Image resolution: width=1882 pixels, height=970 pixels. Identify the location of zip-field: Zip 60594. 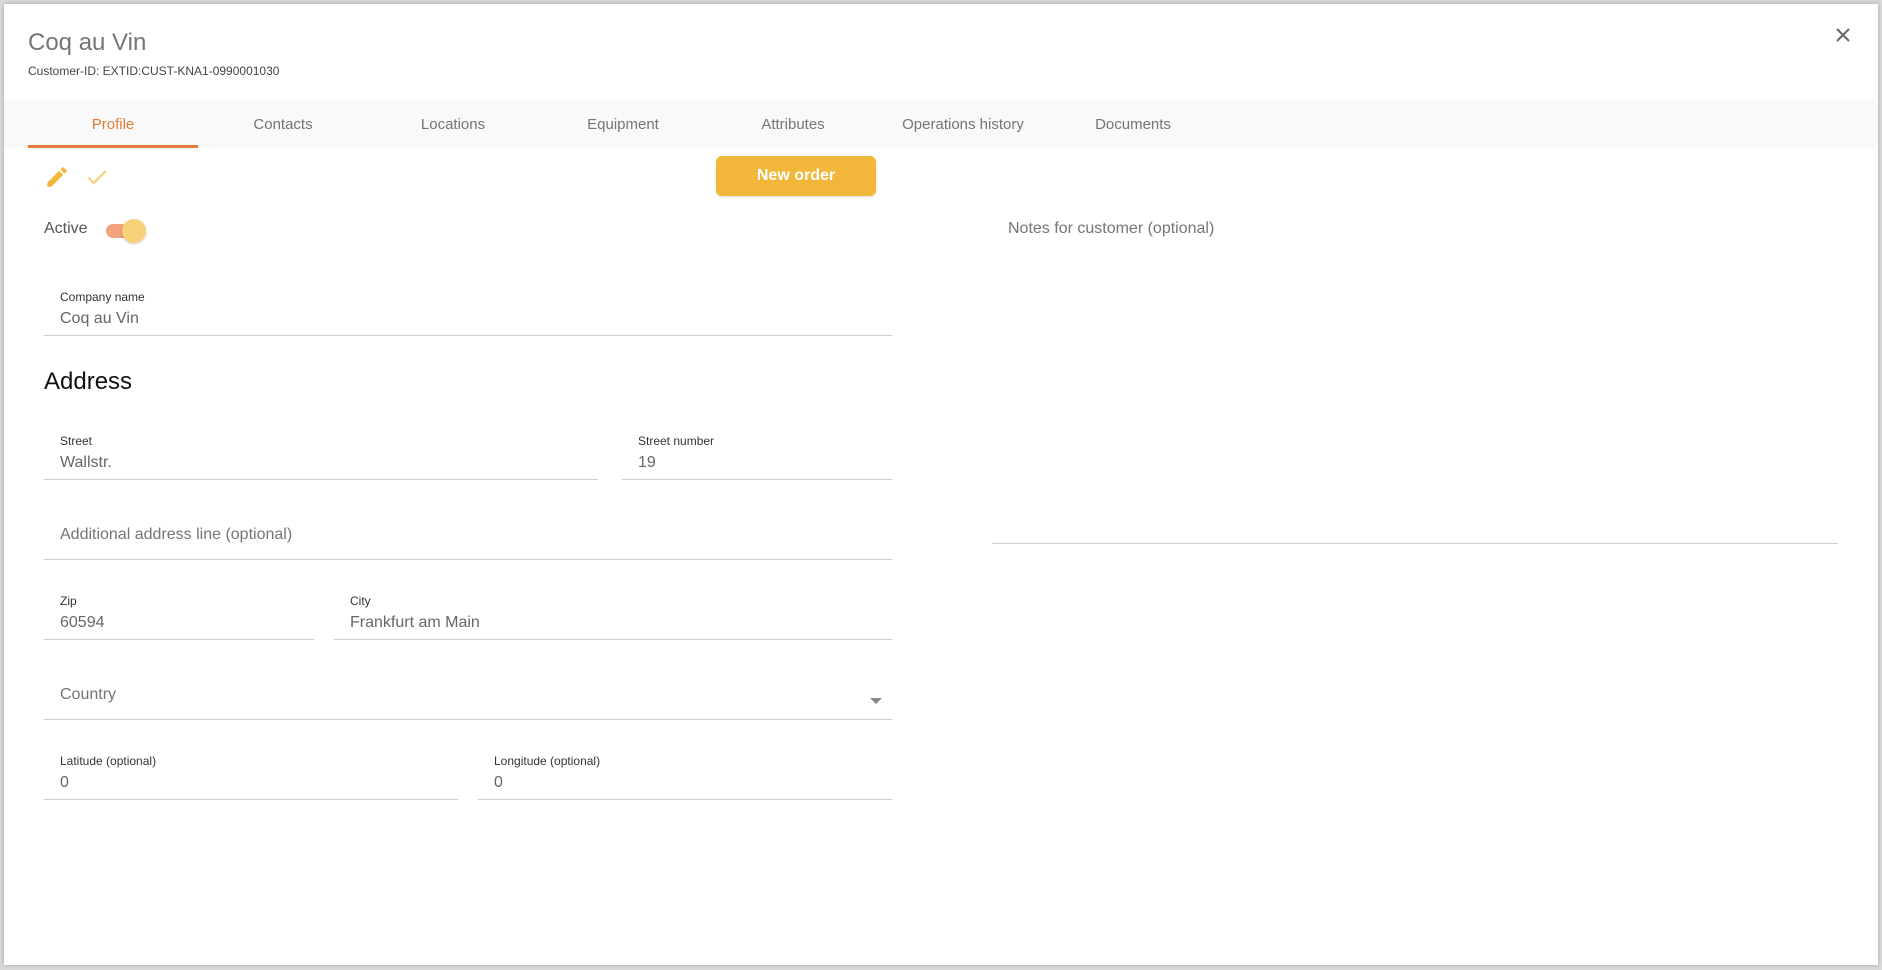
(179, 617).